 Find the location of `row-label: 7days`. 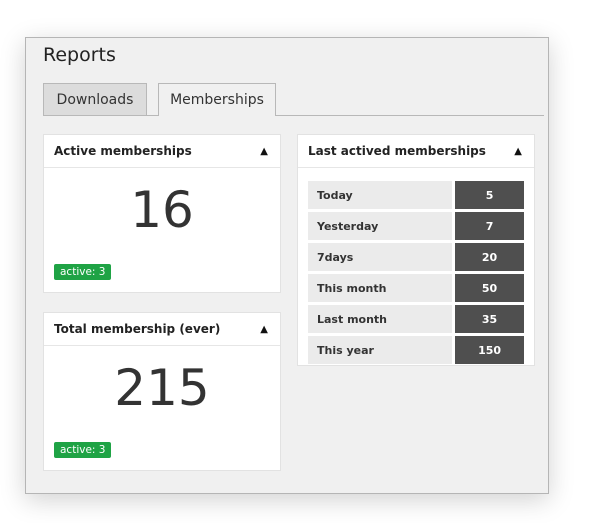

row-label: 7days is located at coordinates (382, 257).